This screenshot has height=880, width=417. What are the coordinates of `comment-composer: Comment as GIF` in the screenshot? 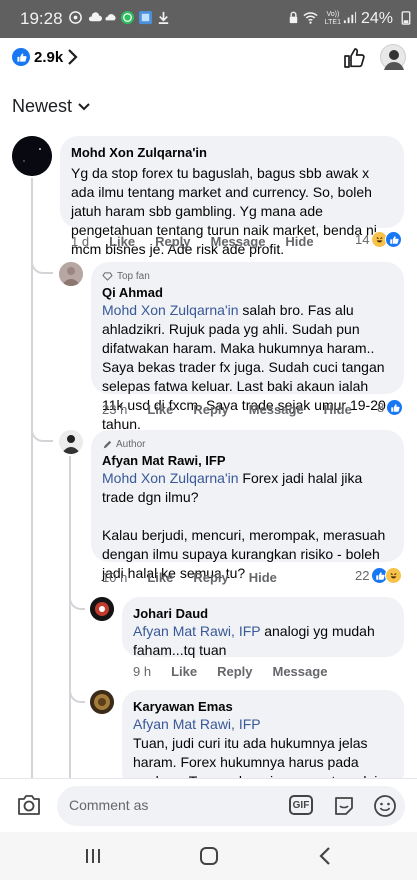 It's located at (208, 805).